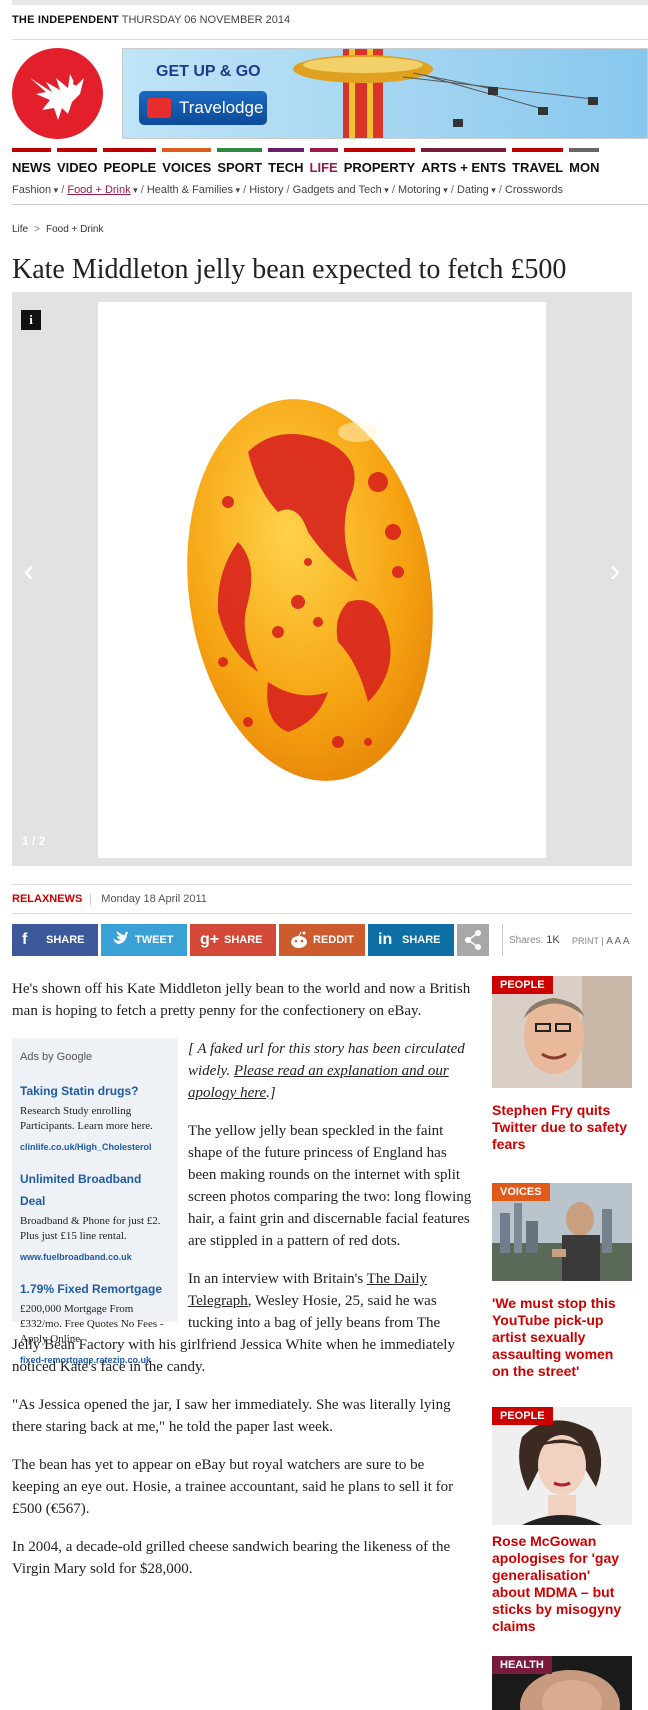 Image resolution: width=648 pixels, height=1710 pixels. What do you see at coordinates (266, 190) in the screenshot?
I see `subnav-item-history: History` at bounding box center [266, 190].